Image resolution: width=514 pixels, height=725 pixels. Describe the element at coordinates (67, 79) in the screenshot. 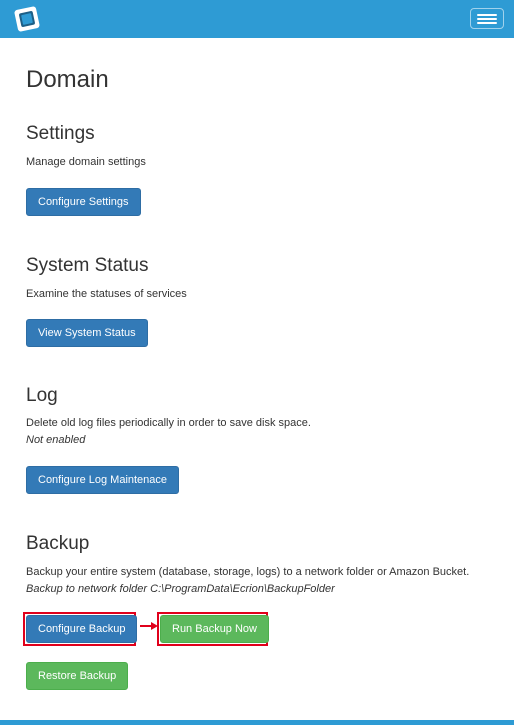

I see `page-title: Domain` at that location.